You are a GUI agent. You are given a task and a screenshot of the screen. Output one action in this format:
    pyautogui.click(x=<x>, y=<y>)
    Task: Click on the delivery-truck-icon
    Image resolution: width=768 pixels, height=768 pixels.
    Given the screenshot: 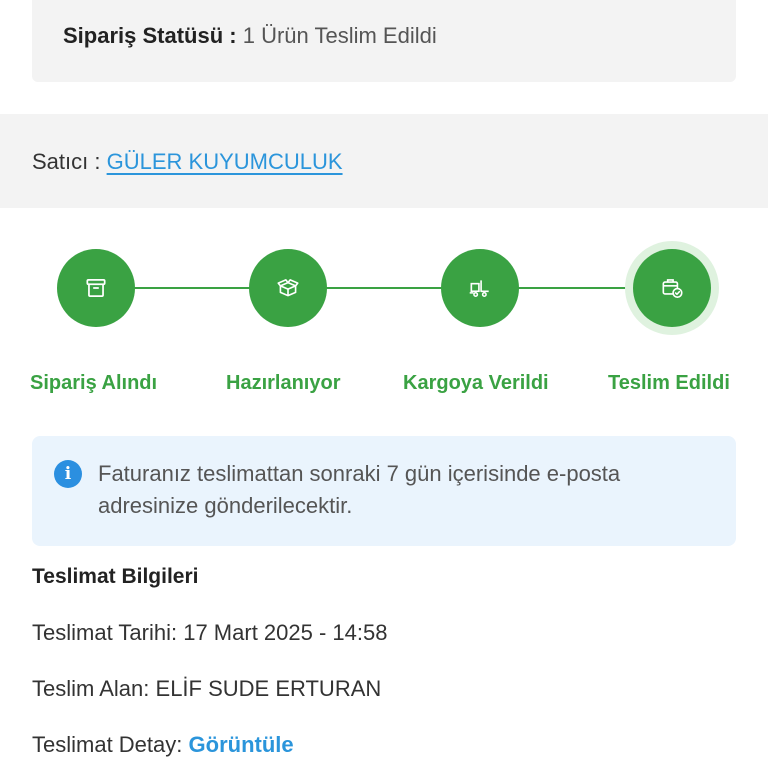 What is the action you would take?
    pyautogui.click(x=479, y=288)
    